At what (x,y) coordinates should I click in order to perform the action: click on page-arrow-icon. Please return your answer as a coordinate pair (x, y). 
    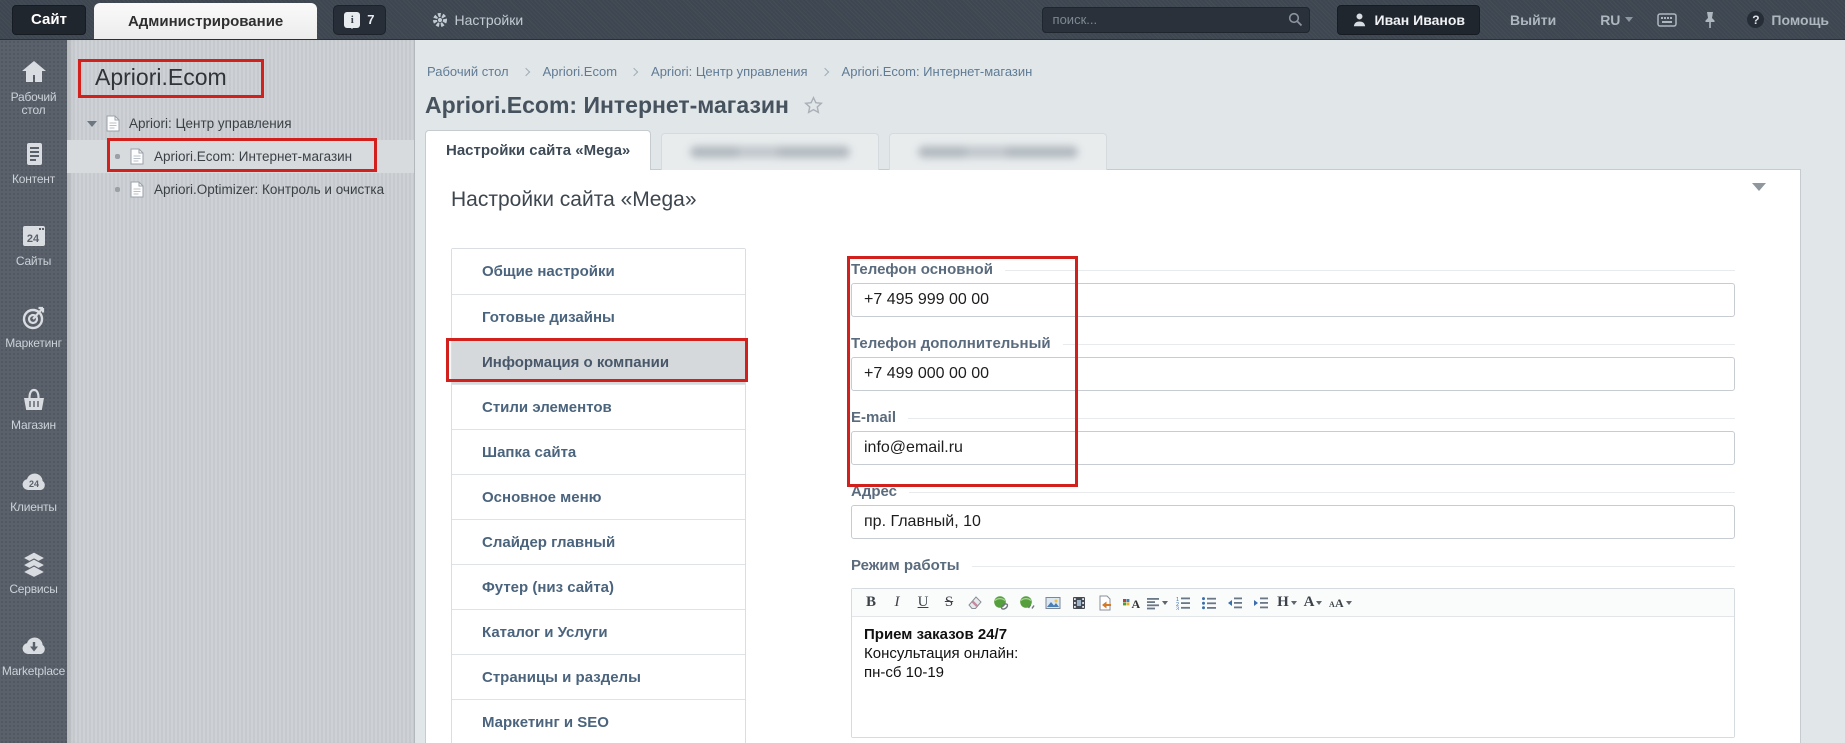
    Looking at the image, I should click on (1105, 602).